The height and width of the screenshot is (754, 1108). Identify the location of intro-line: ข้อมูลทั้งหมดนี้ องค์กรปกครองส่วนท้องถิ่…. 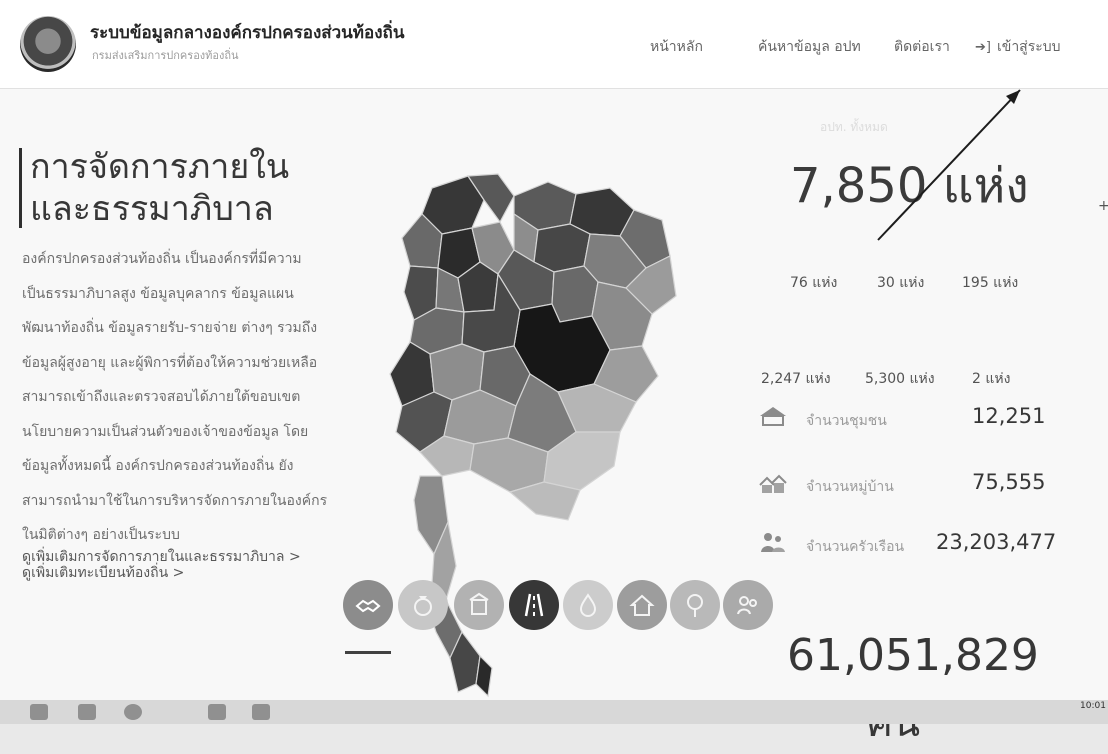
(158, 466).